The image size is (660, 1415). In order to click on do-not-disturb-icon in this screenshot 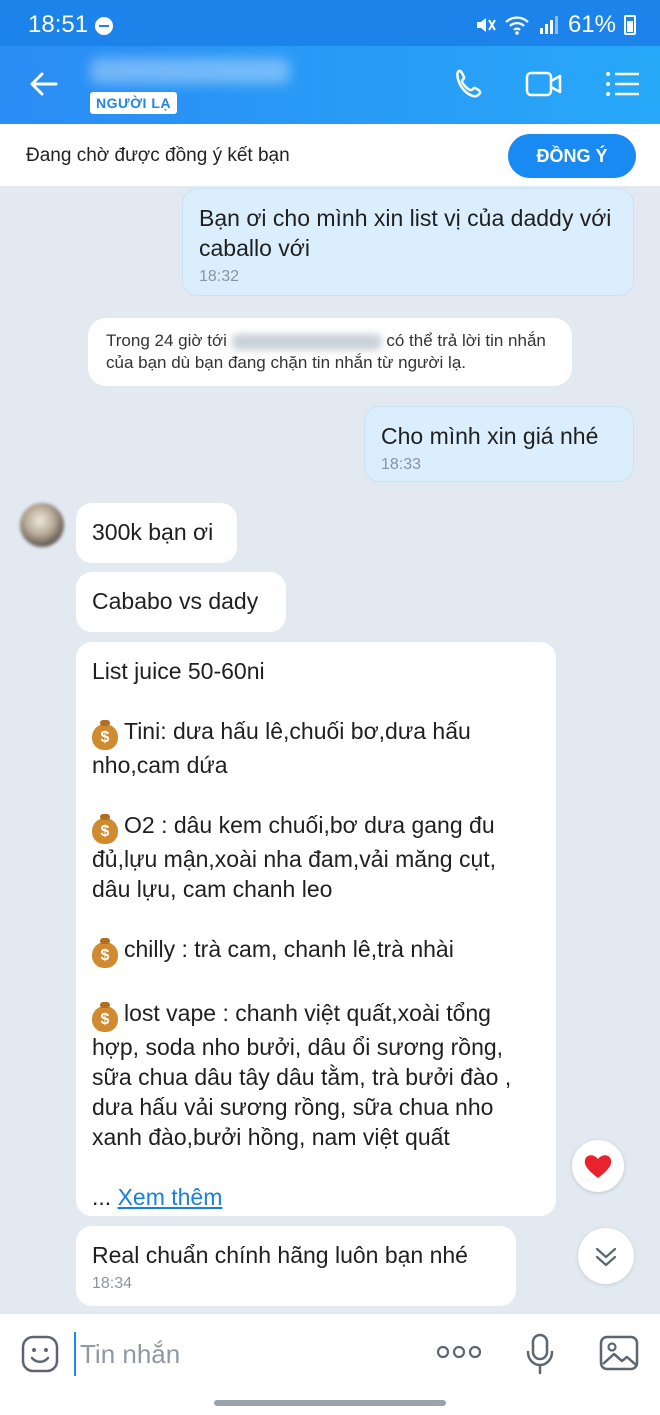, I will do `click(104, 26)`.